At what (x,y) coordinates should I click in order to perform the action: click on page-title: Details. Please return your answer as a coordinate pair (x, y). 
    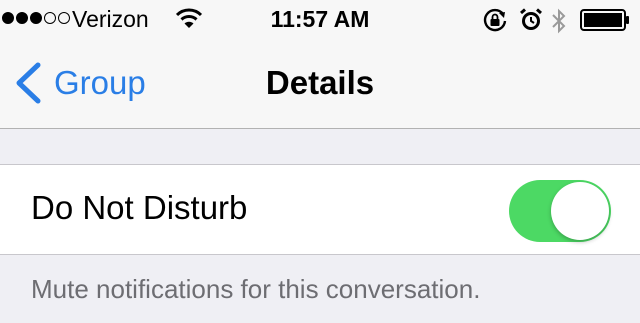
    Looking at the image, I should click on (320, 82).